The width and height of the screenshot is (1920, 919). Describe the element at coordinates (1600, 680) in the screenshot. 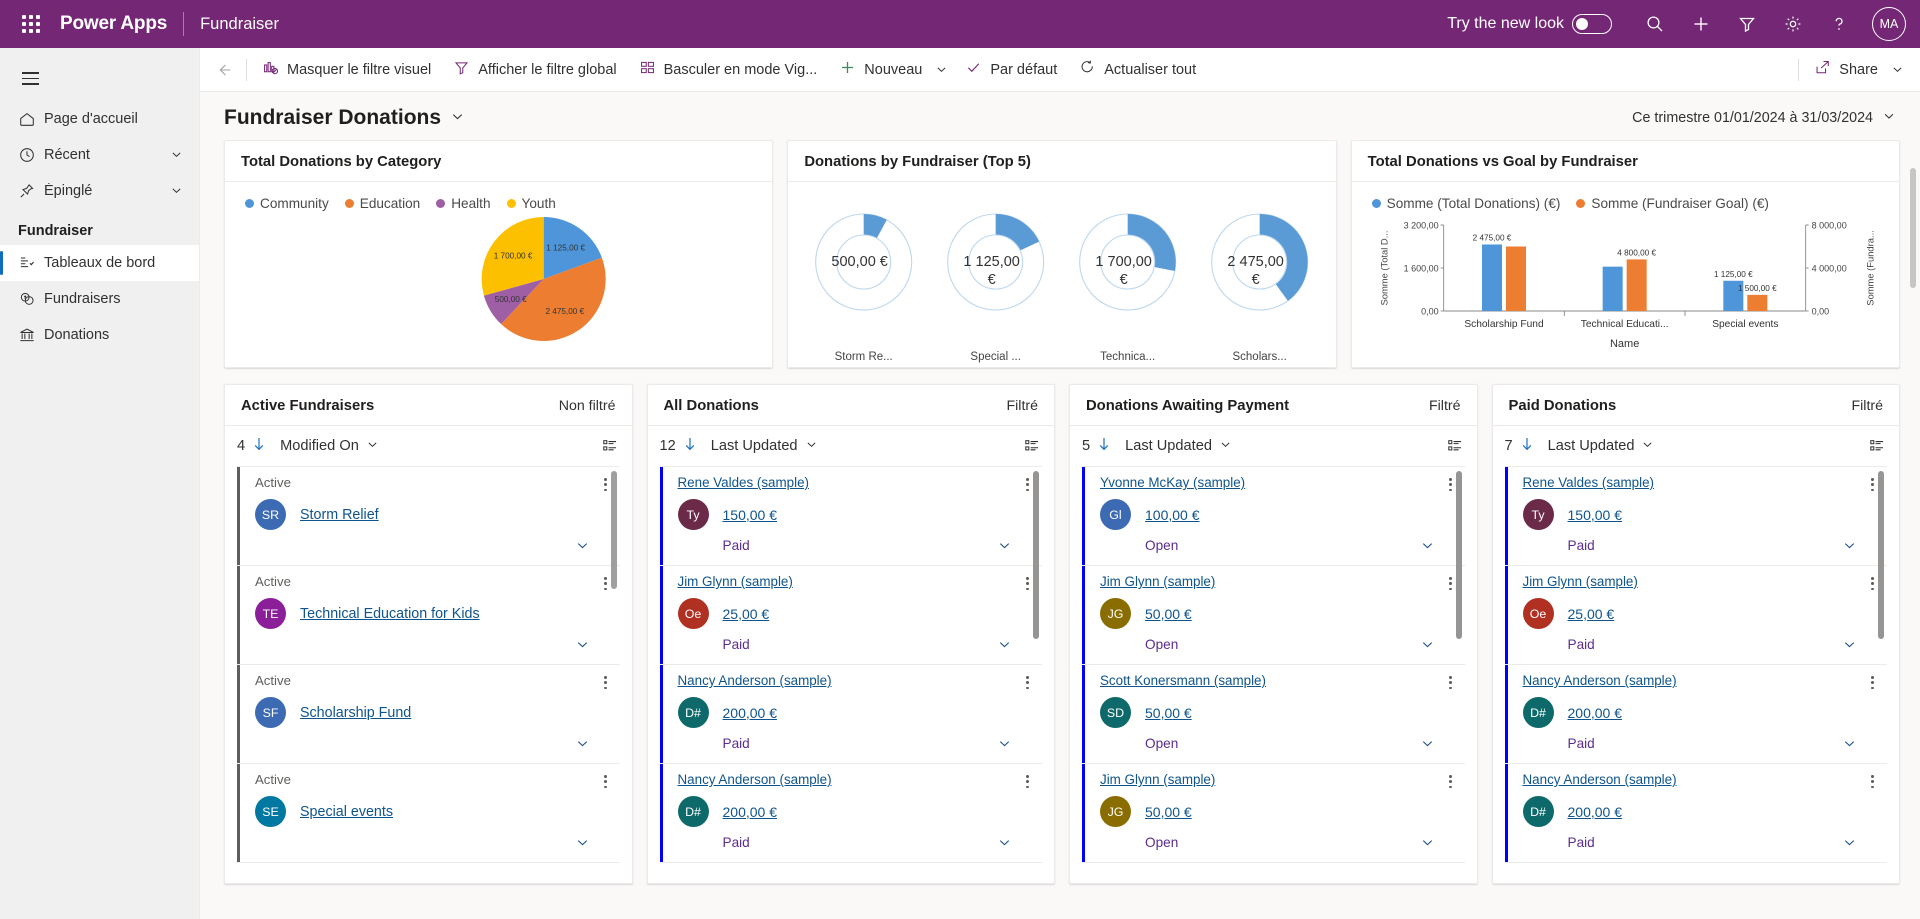

I see `donor-name-link: Nancy Anderson (sample)` at that location.